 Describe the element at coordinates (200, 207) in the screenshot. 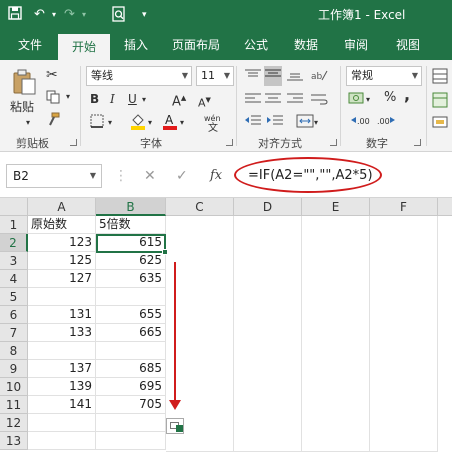

I see `column-header-c: C` at that location.